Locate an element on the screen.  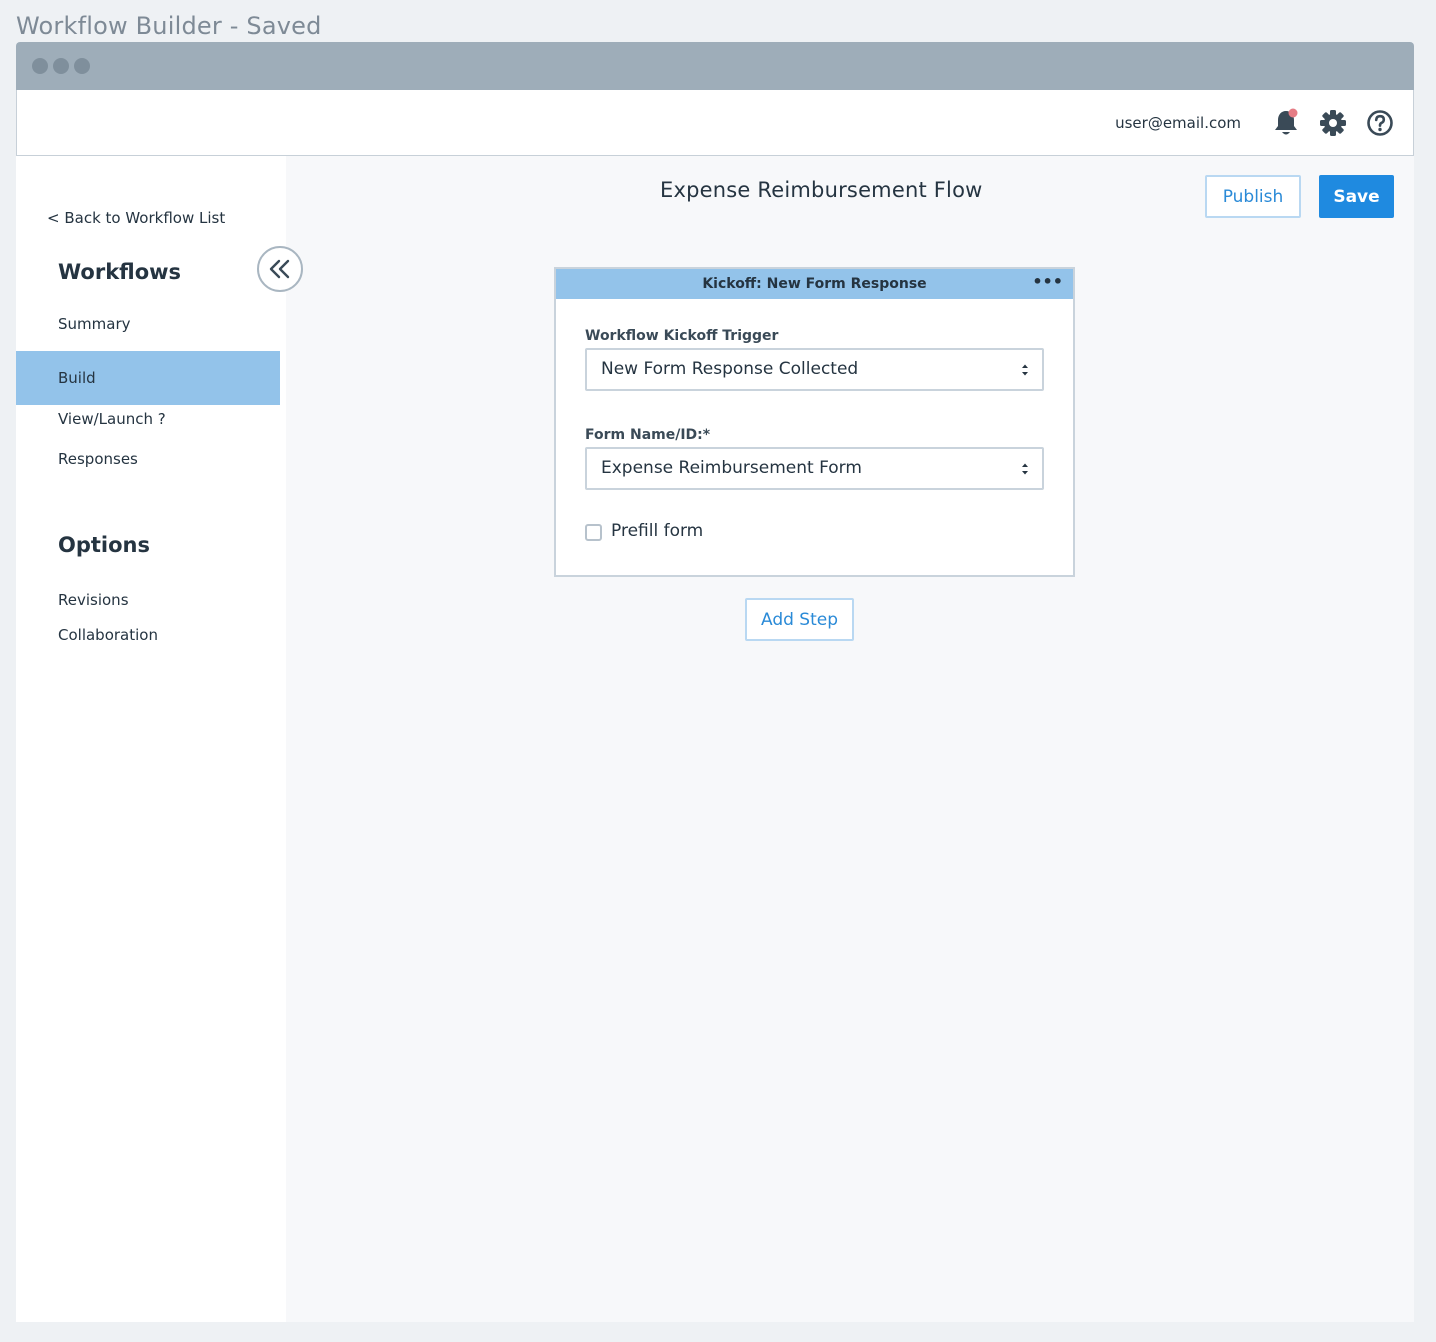
form-name-select-value: Expense Reimbursement Form is located at coordinates (731, 468).